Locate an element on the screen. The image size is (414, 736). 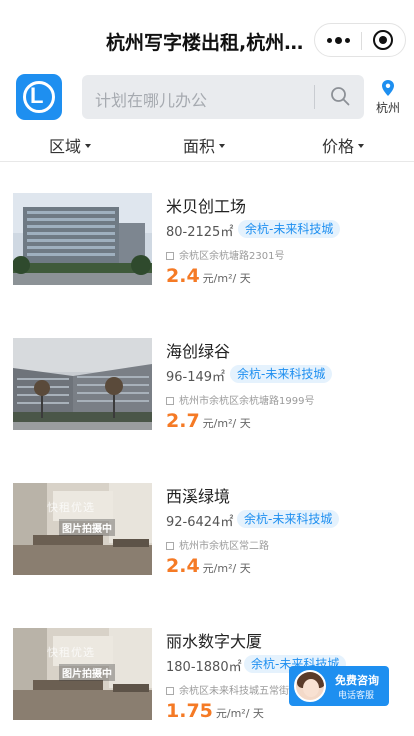
listing-area: 96-149㎡ is located at coordinates (196, 377).